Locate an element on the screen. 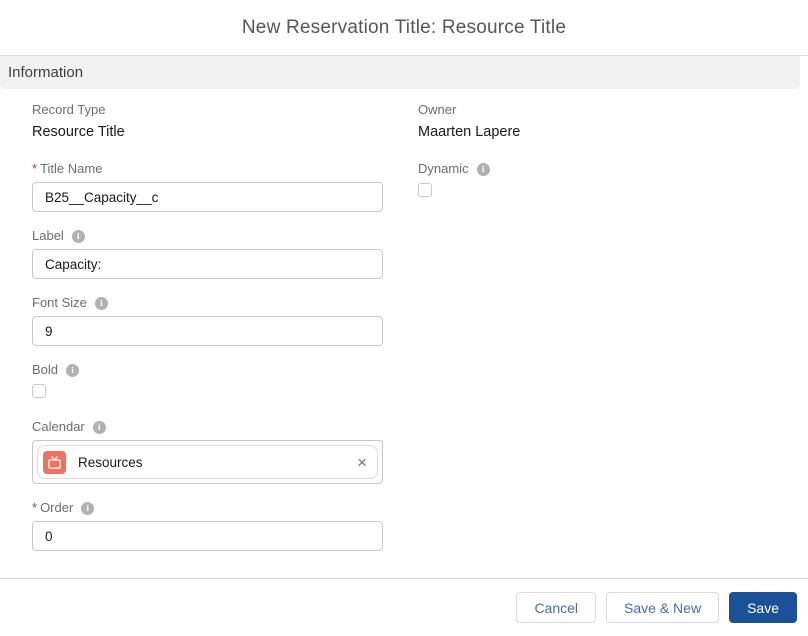 Image resolution: width=808 pixels, height=636 pixels. modal-title: New Reservation Title: Resource Title is located at coordinates (404, 27).